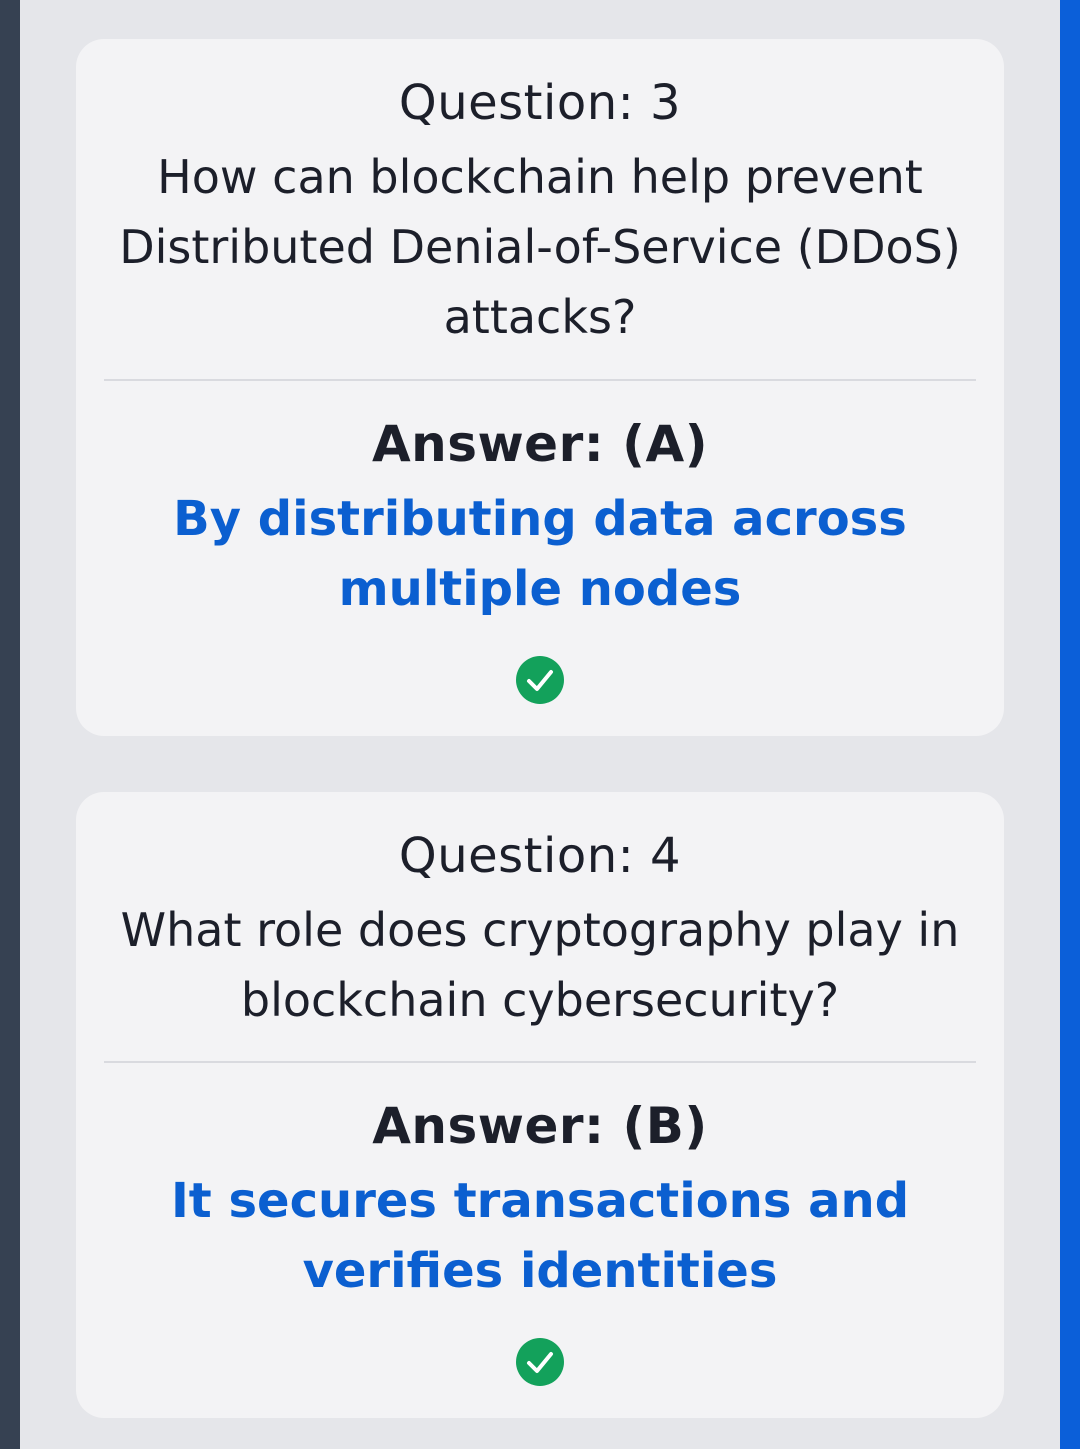 This screenshot has width=1080, height=1449. What do you see at coordinates (540, 856) in the screenshot?
I see `question-number: Question: 4` at bounding box center [540, 856].